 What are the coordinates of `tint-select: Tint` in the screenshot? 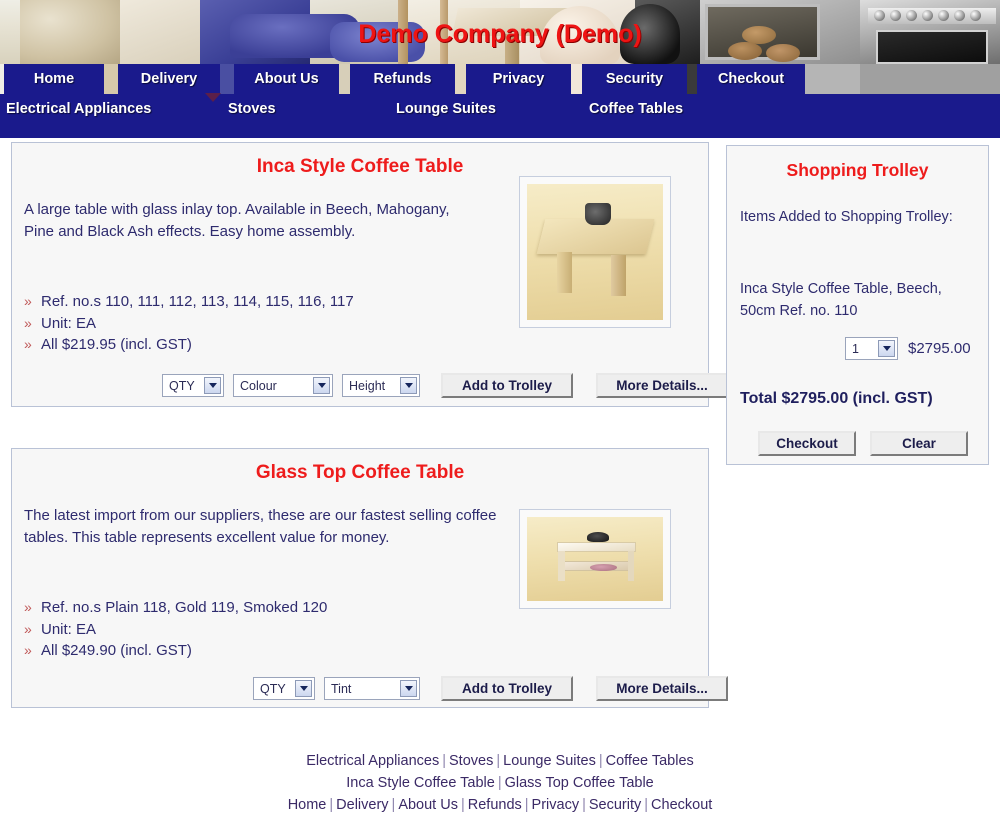 It's located at (372, 688).